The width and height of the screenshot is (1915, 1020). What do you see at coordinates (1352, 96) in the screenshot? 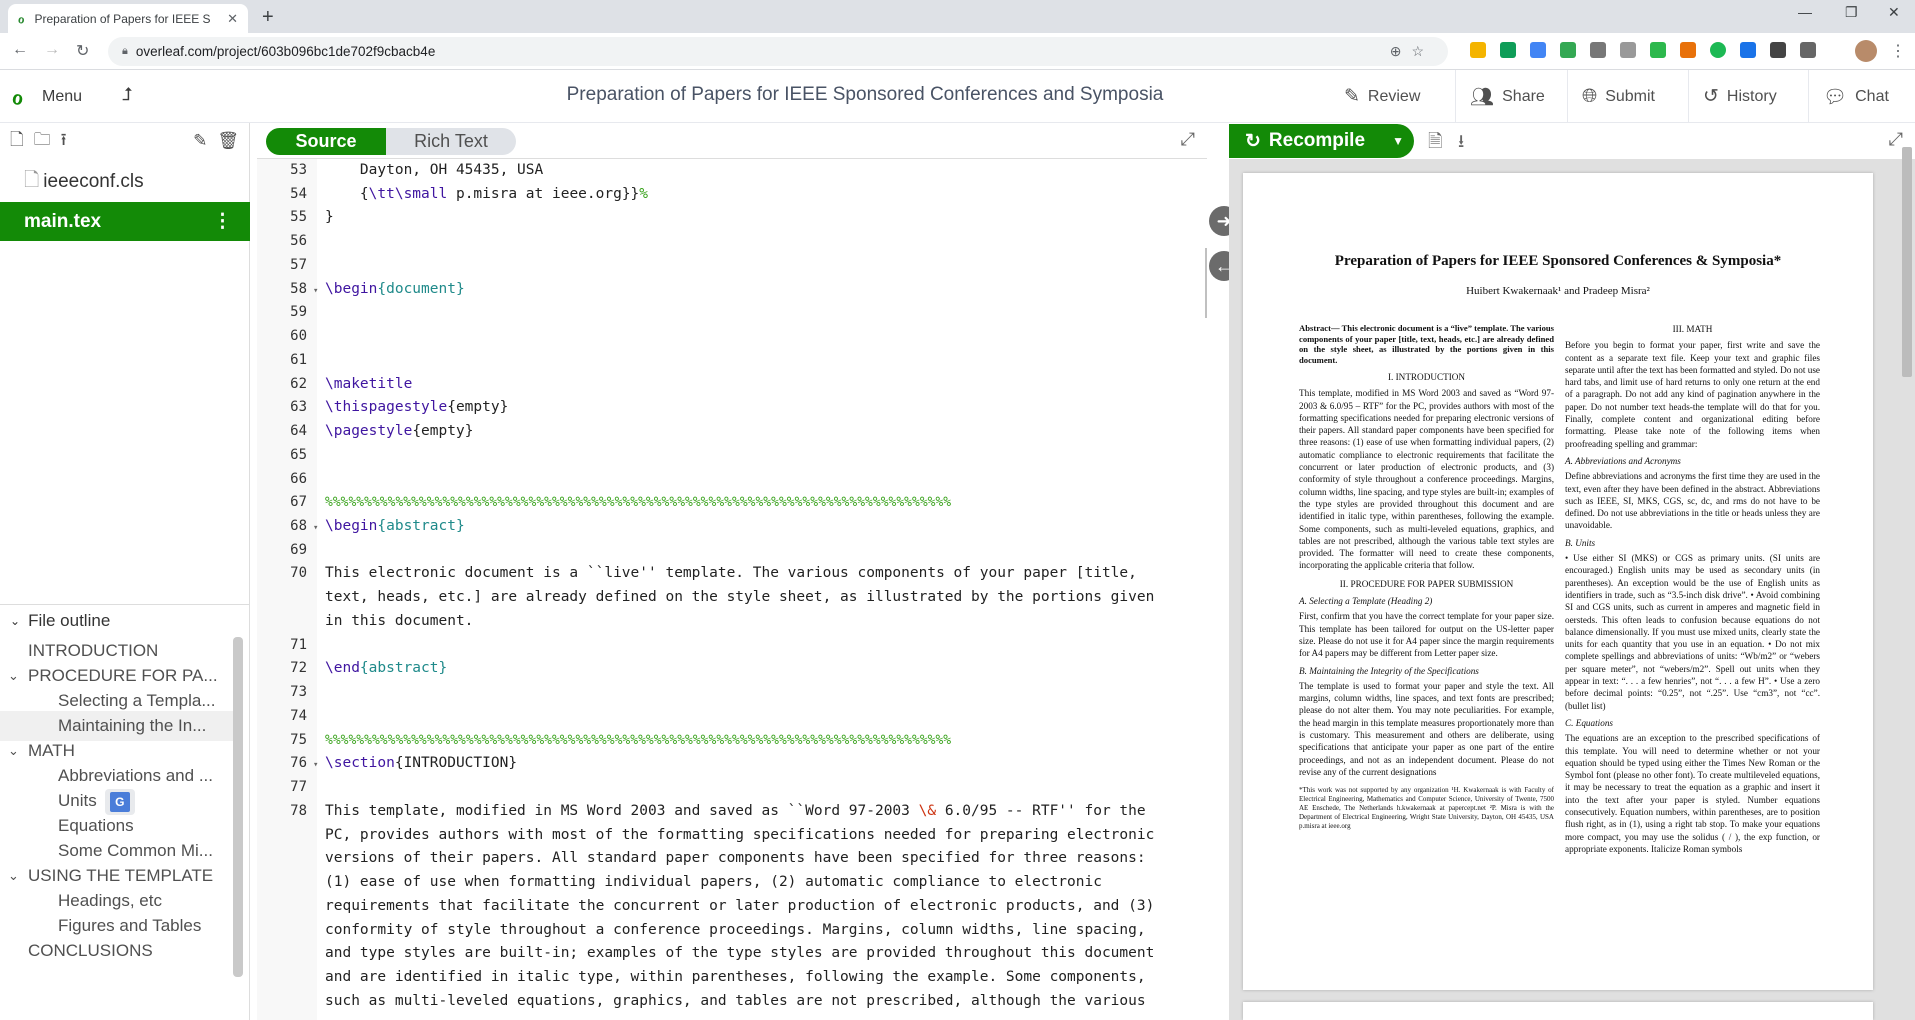
I see `review-icon: ✎` at bounding box center [1352, 96].